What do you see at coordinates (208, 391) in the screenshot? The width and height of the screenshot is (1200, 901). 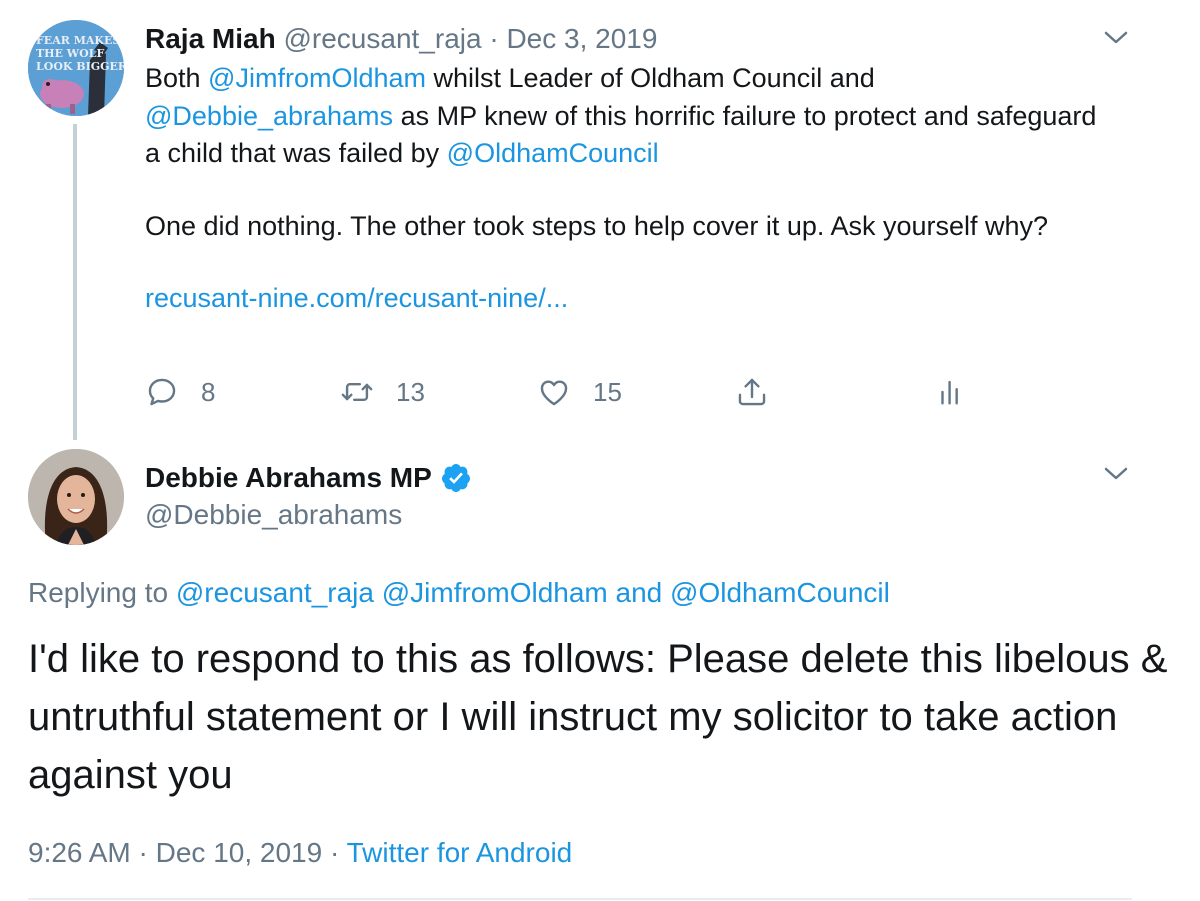 I see `reply-count: 8` at bounding box center [208, 391].